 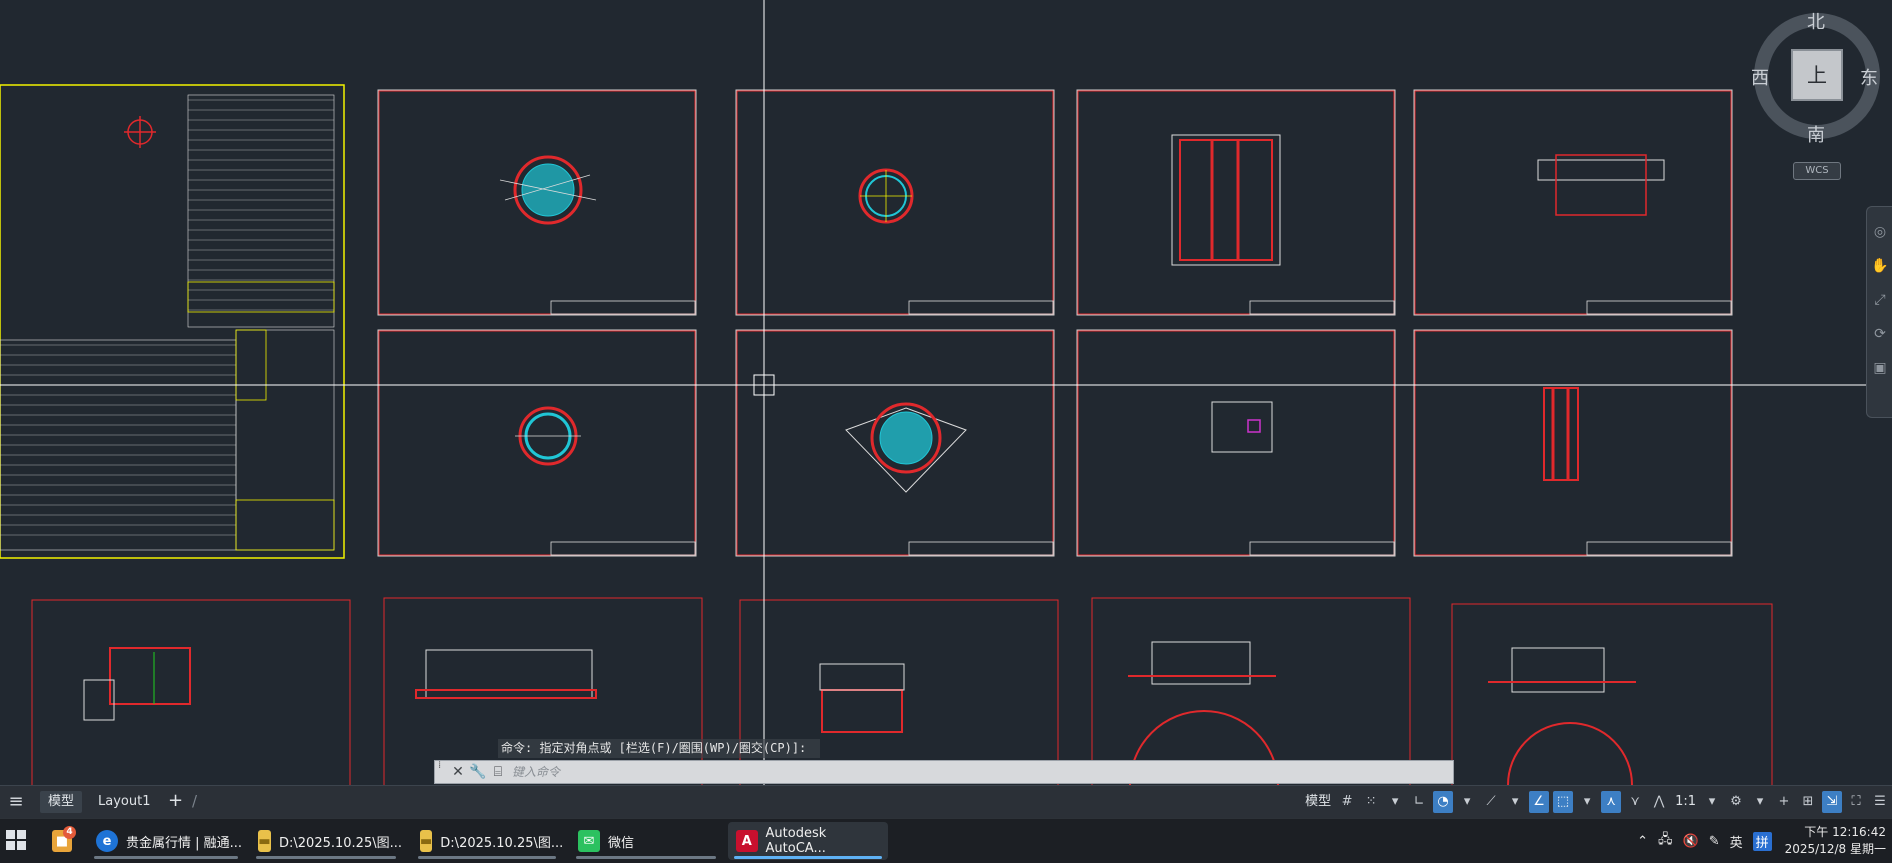 I want to click on compass-west: 西, so click(x=1760, y=77).